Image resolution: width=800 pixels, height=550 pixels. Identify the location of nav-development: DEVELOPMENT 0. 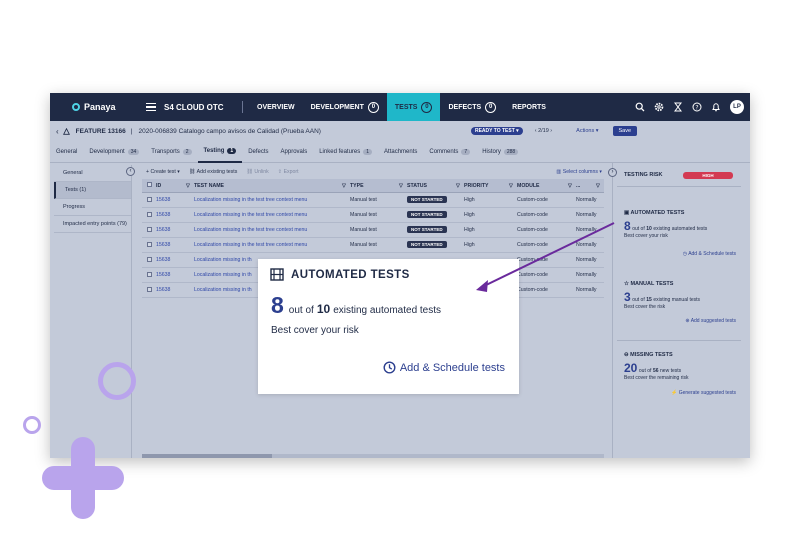
(345, 107).